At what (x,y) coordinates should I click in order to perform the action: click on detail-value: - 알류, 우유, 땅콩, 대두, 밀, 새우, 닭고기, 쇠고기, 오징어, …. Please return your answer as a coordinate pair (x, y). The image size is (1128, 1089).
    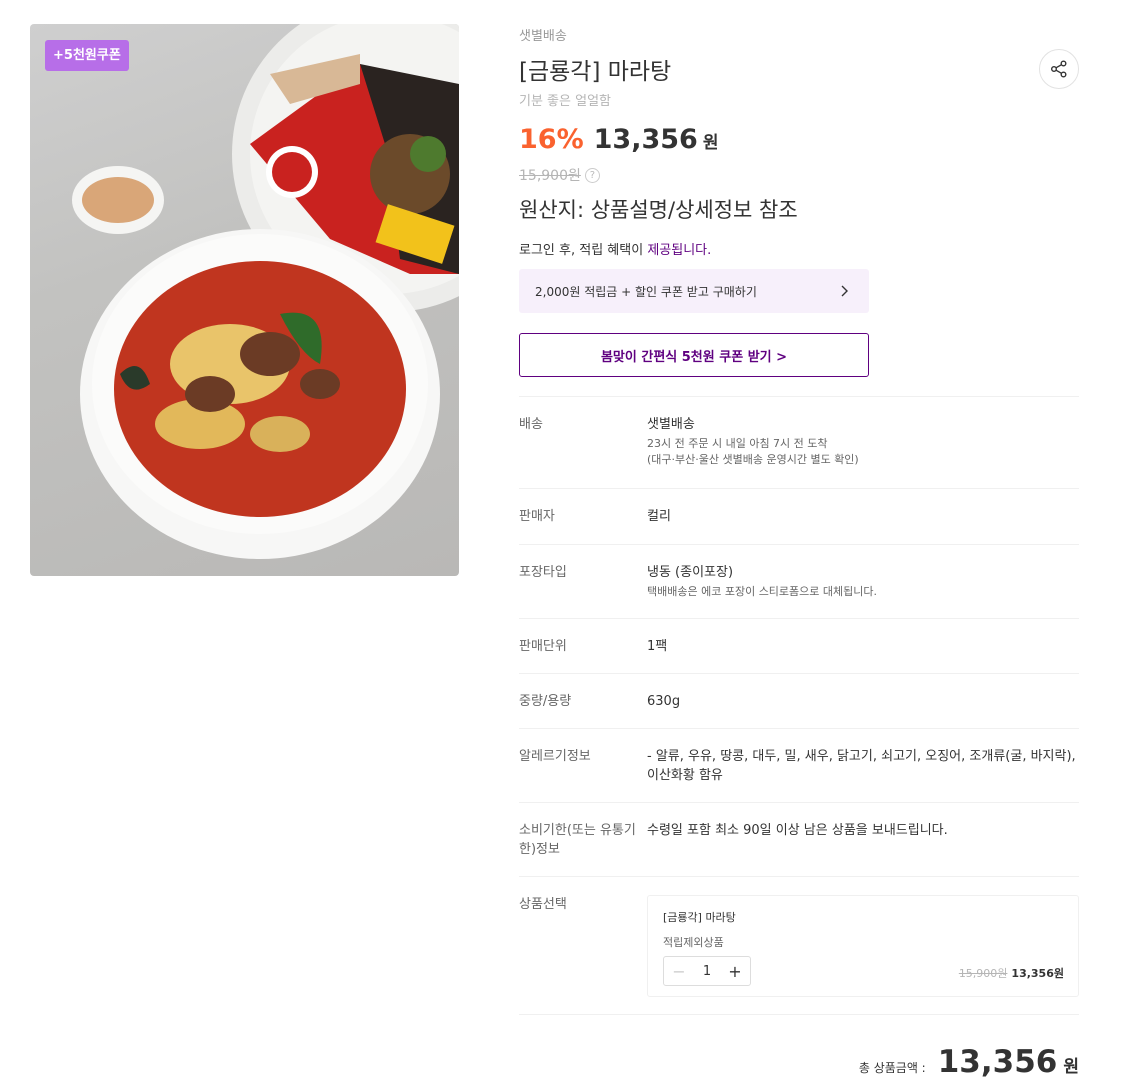
    Looking at the image, I should click on (861, 766).